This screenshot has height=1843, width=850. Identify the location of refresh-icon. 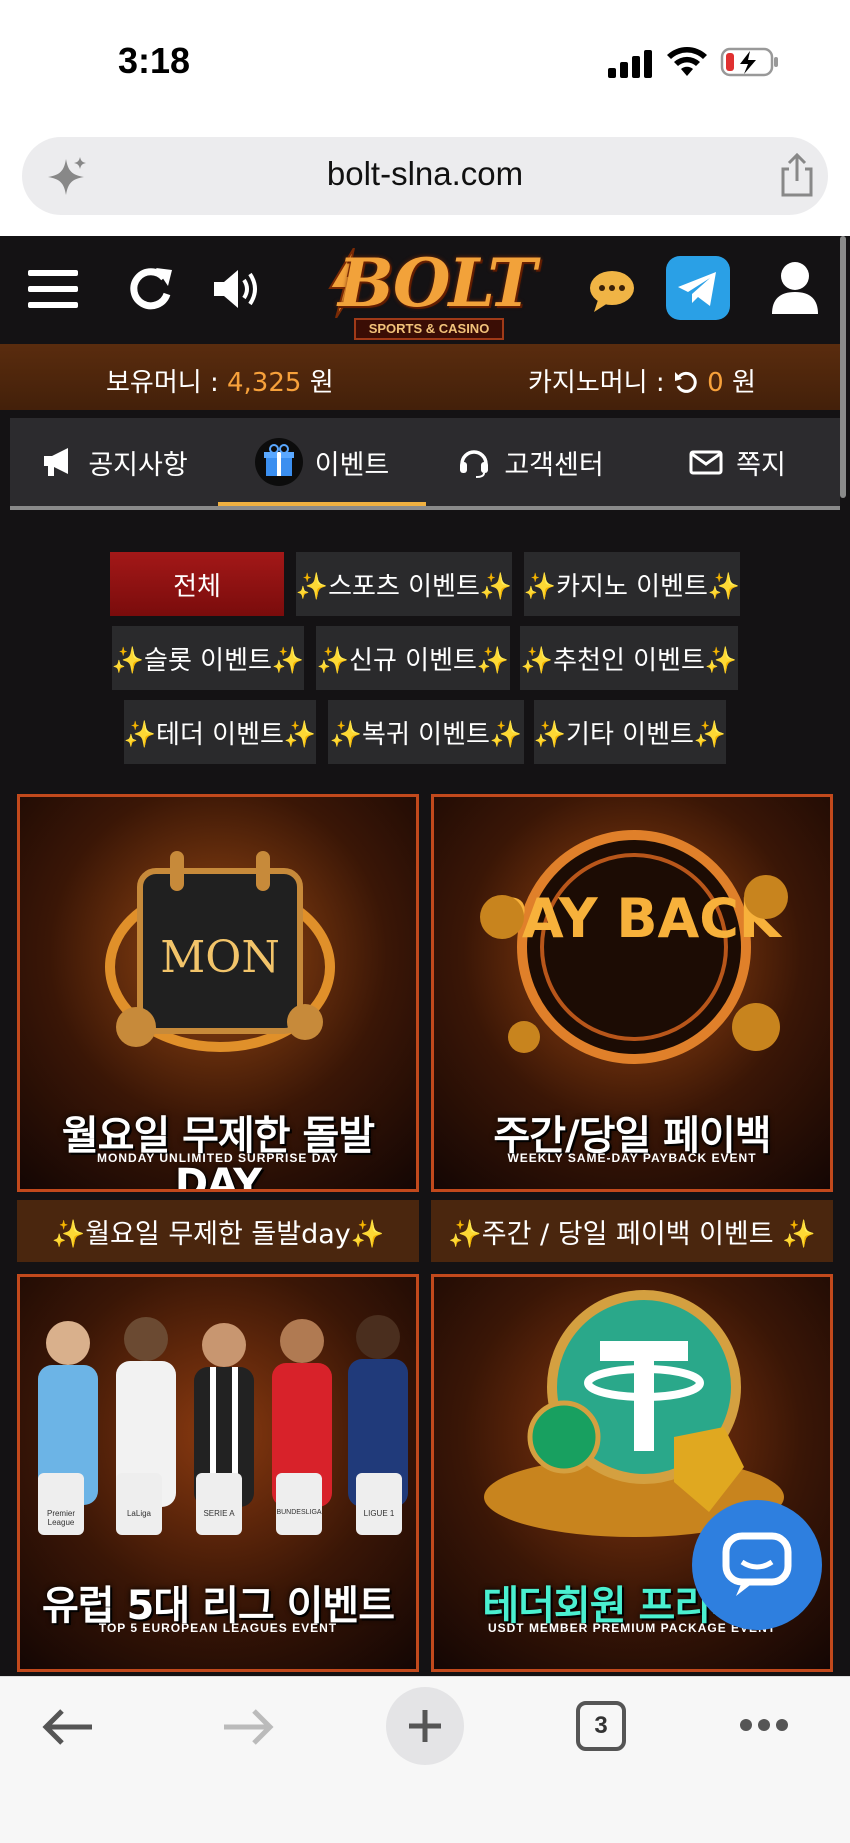
(151, 289).